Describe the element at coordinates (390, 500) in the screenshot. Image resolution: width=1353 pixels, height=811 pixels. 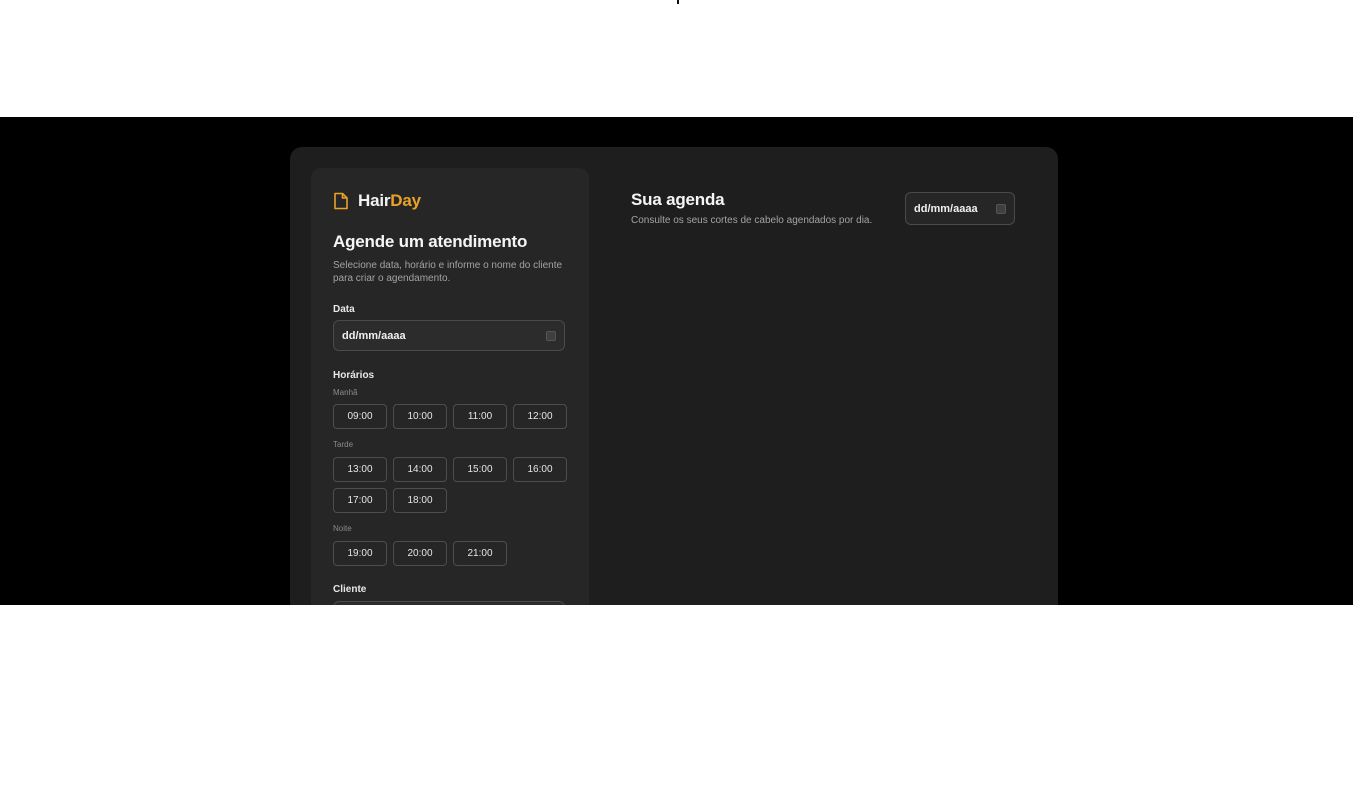
I see `afternoon-slots-row2: 17:00 18:00` at that location.